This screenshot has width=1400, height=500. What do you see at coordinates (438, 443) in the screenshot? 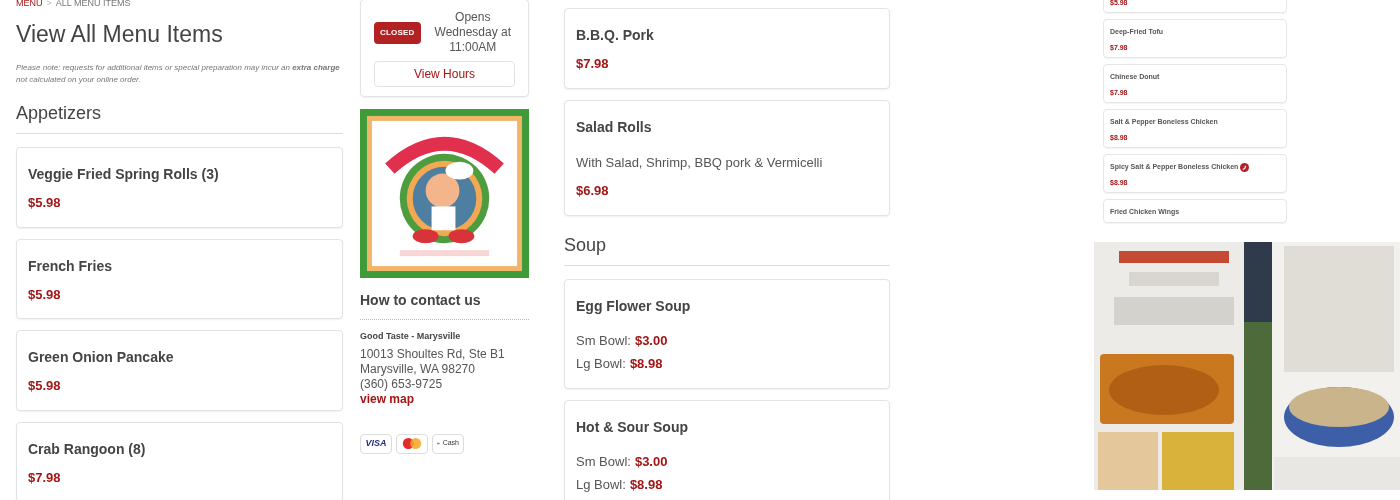
I see `banknote-icon` at bounding box center [438, 443].